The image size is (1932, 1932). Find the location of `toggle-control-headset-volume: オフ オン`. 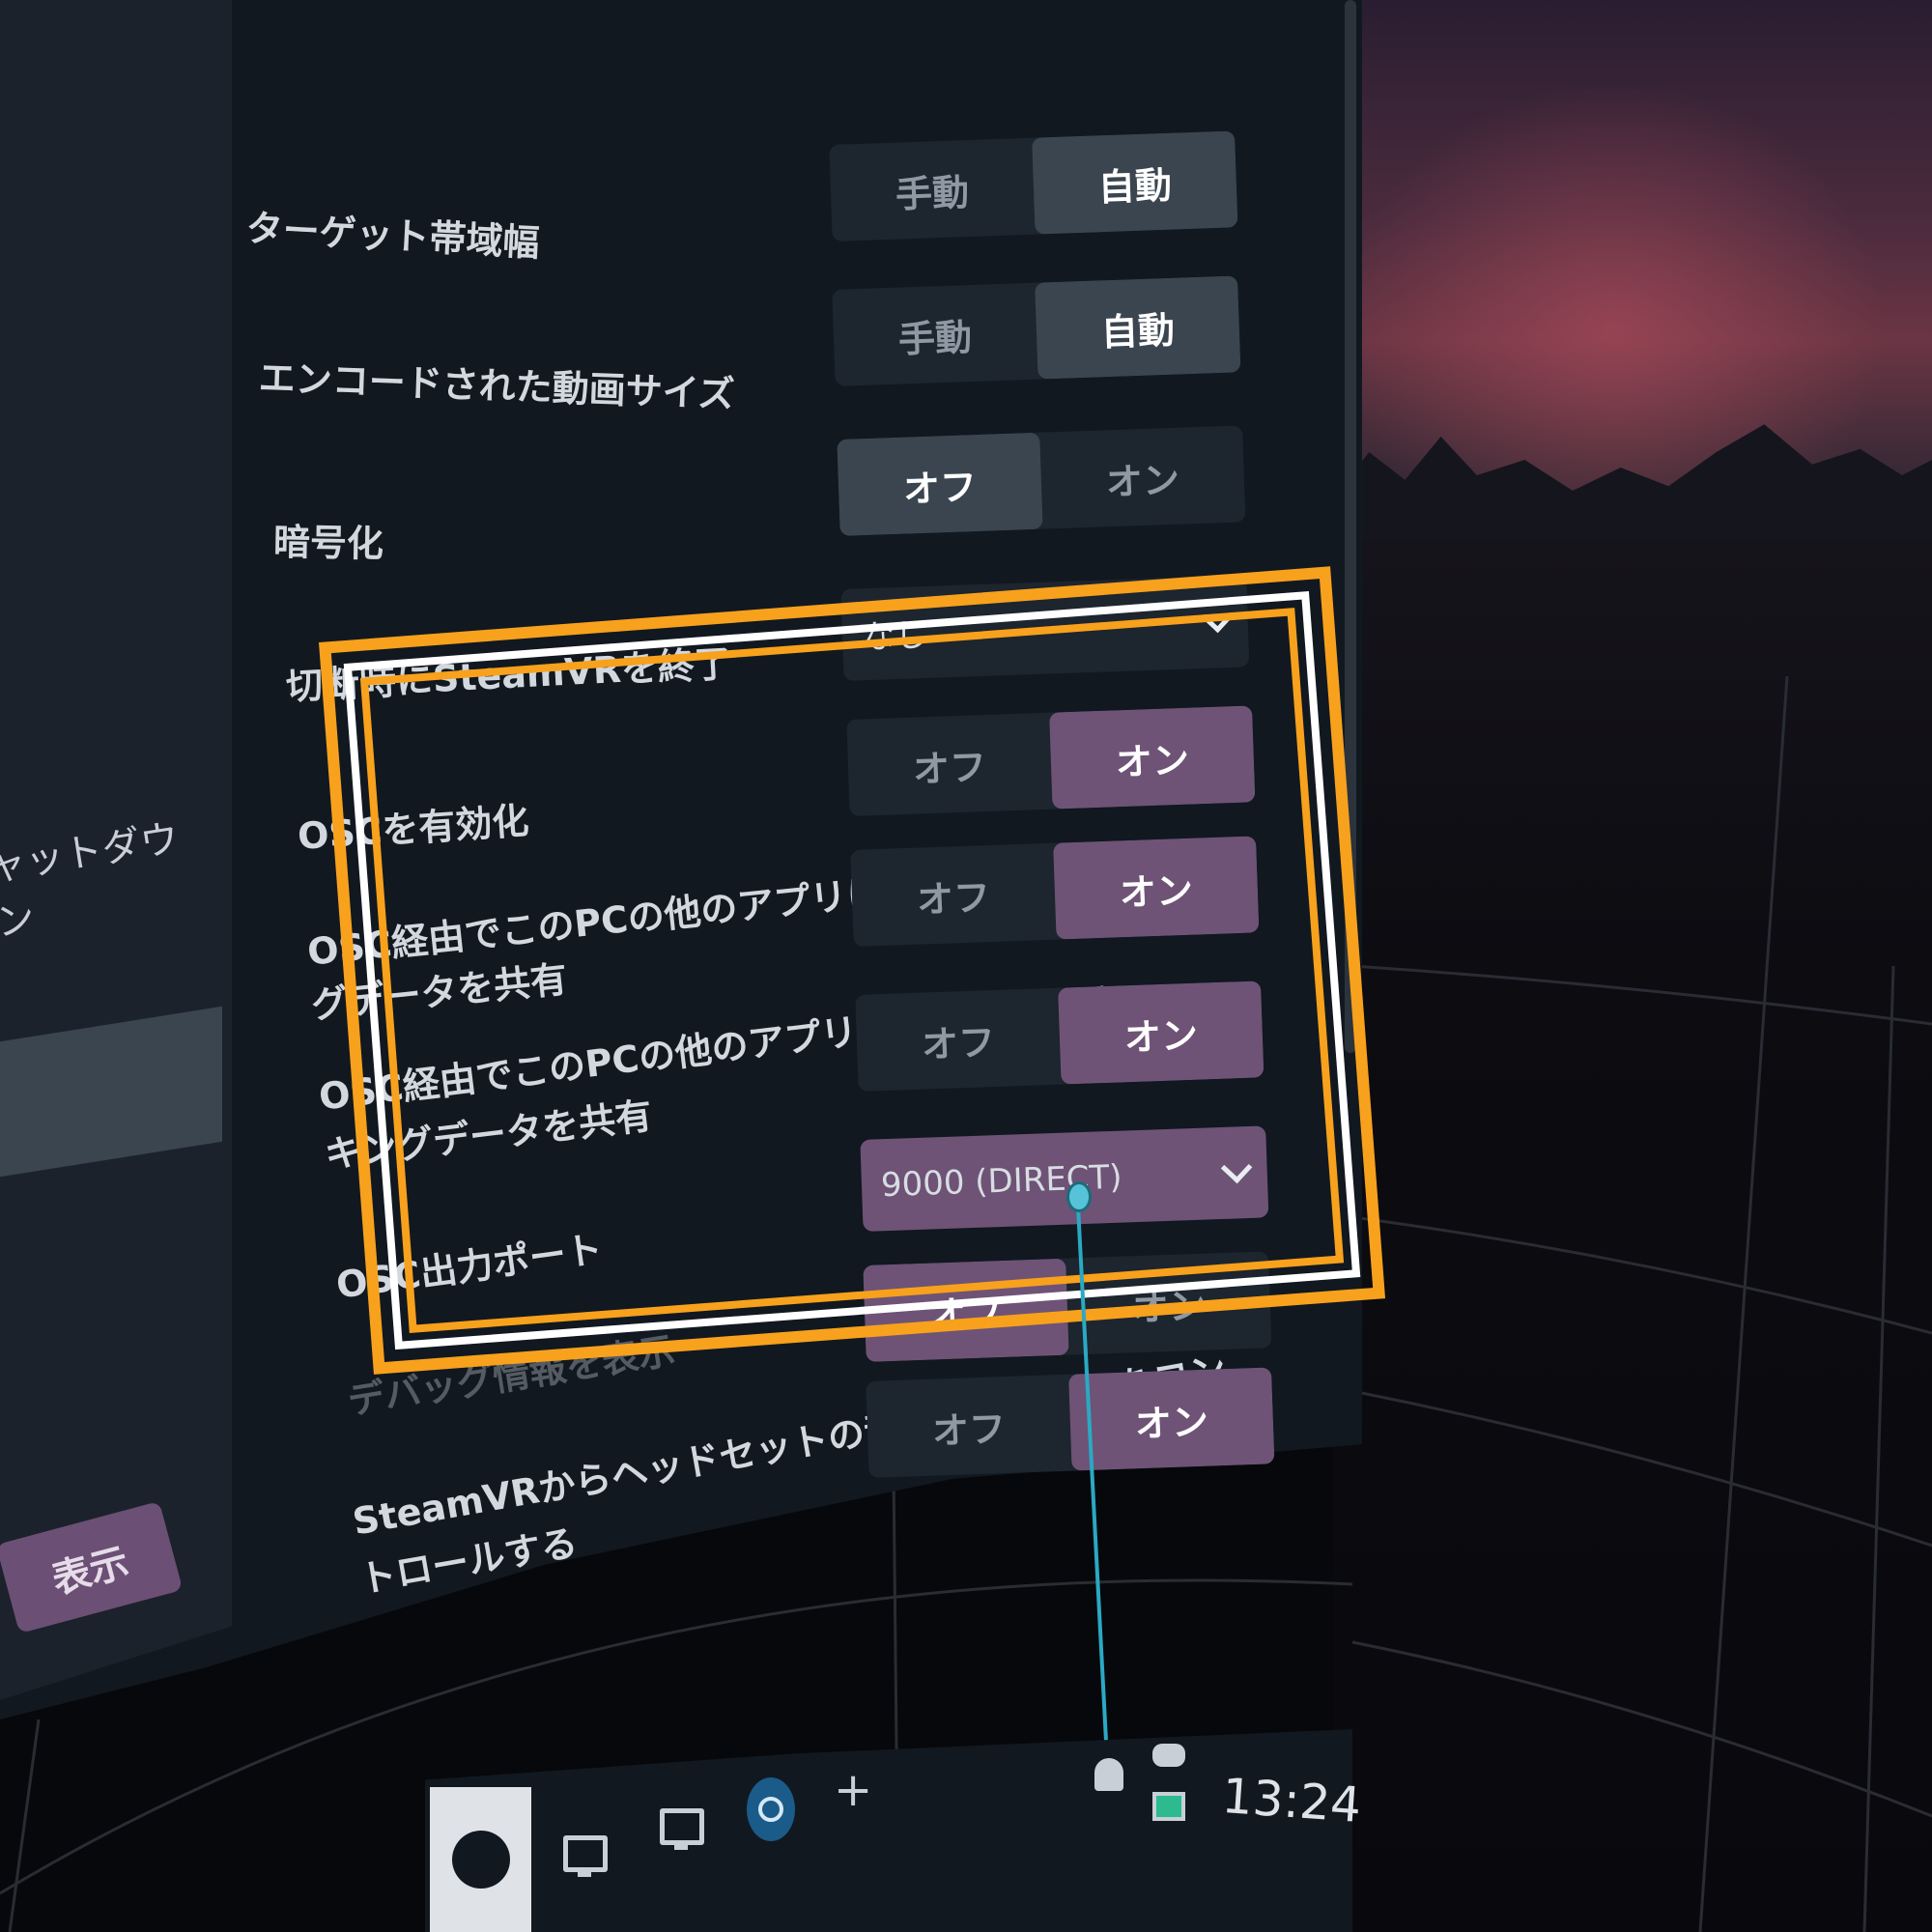

toggle-control-headset-volume: オフ オン is located at coordinates (1070, 1422).